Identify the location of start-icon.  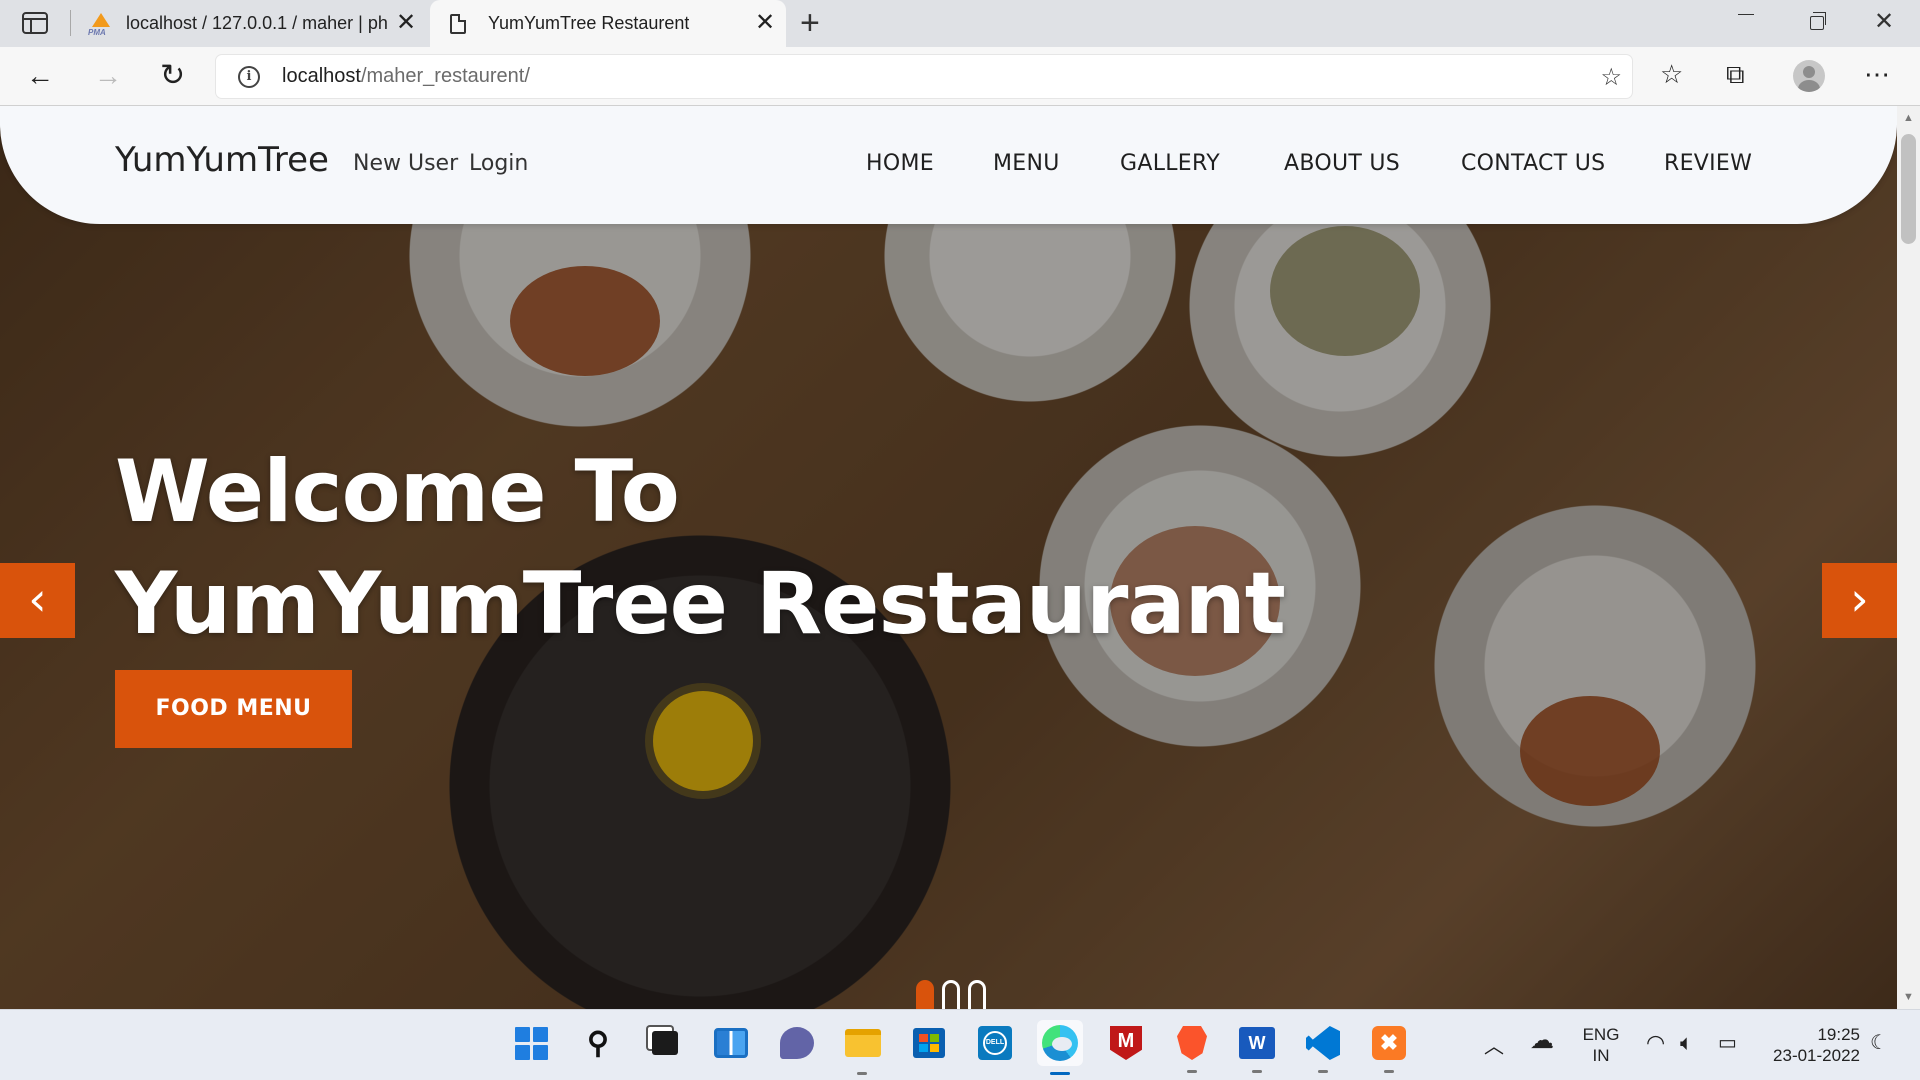
(531, 1043).